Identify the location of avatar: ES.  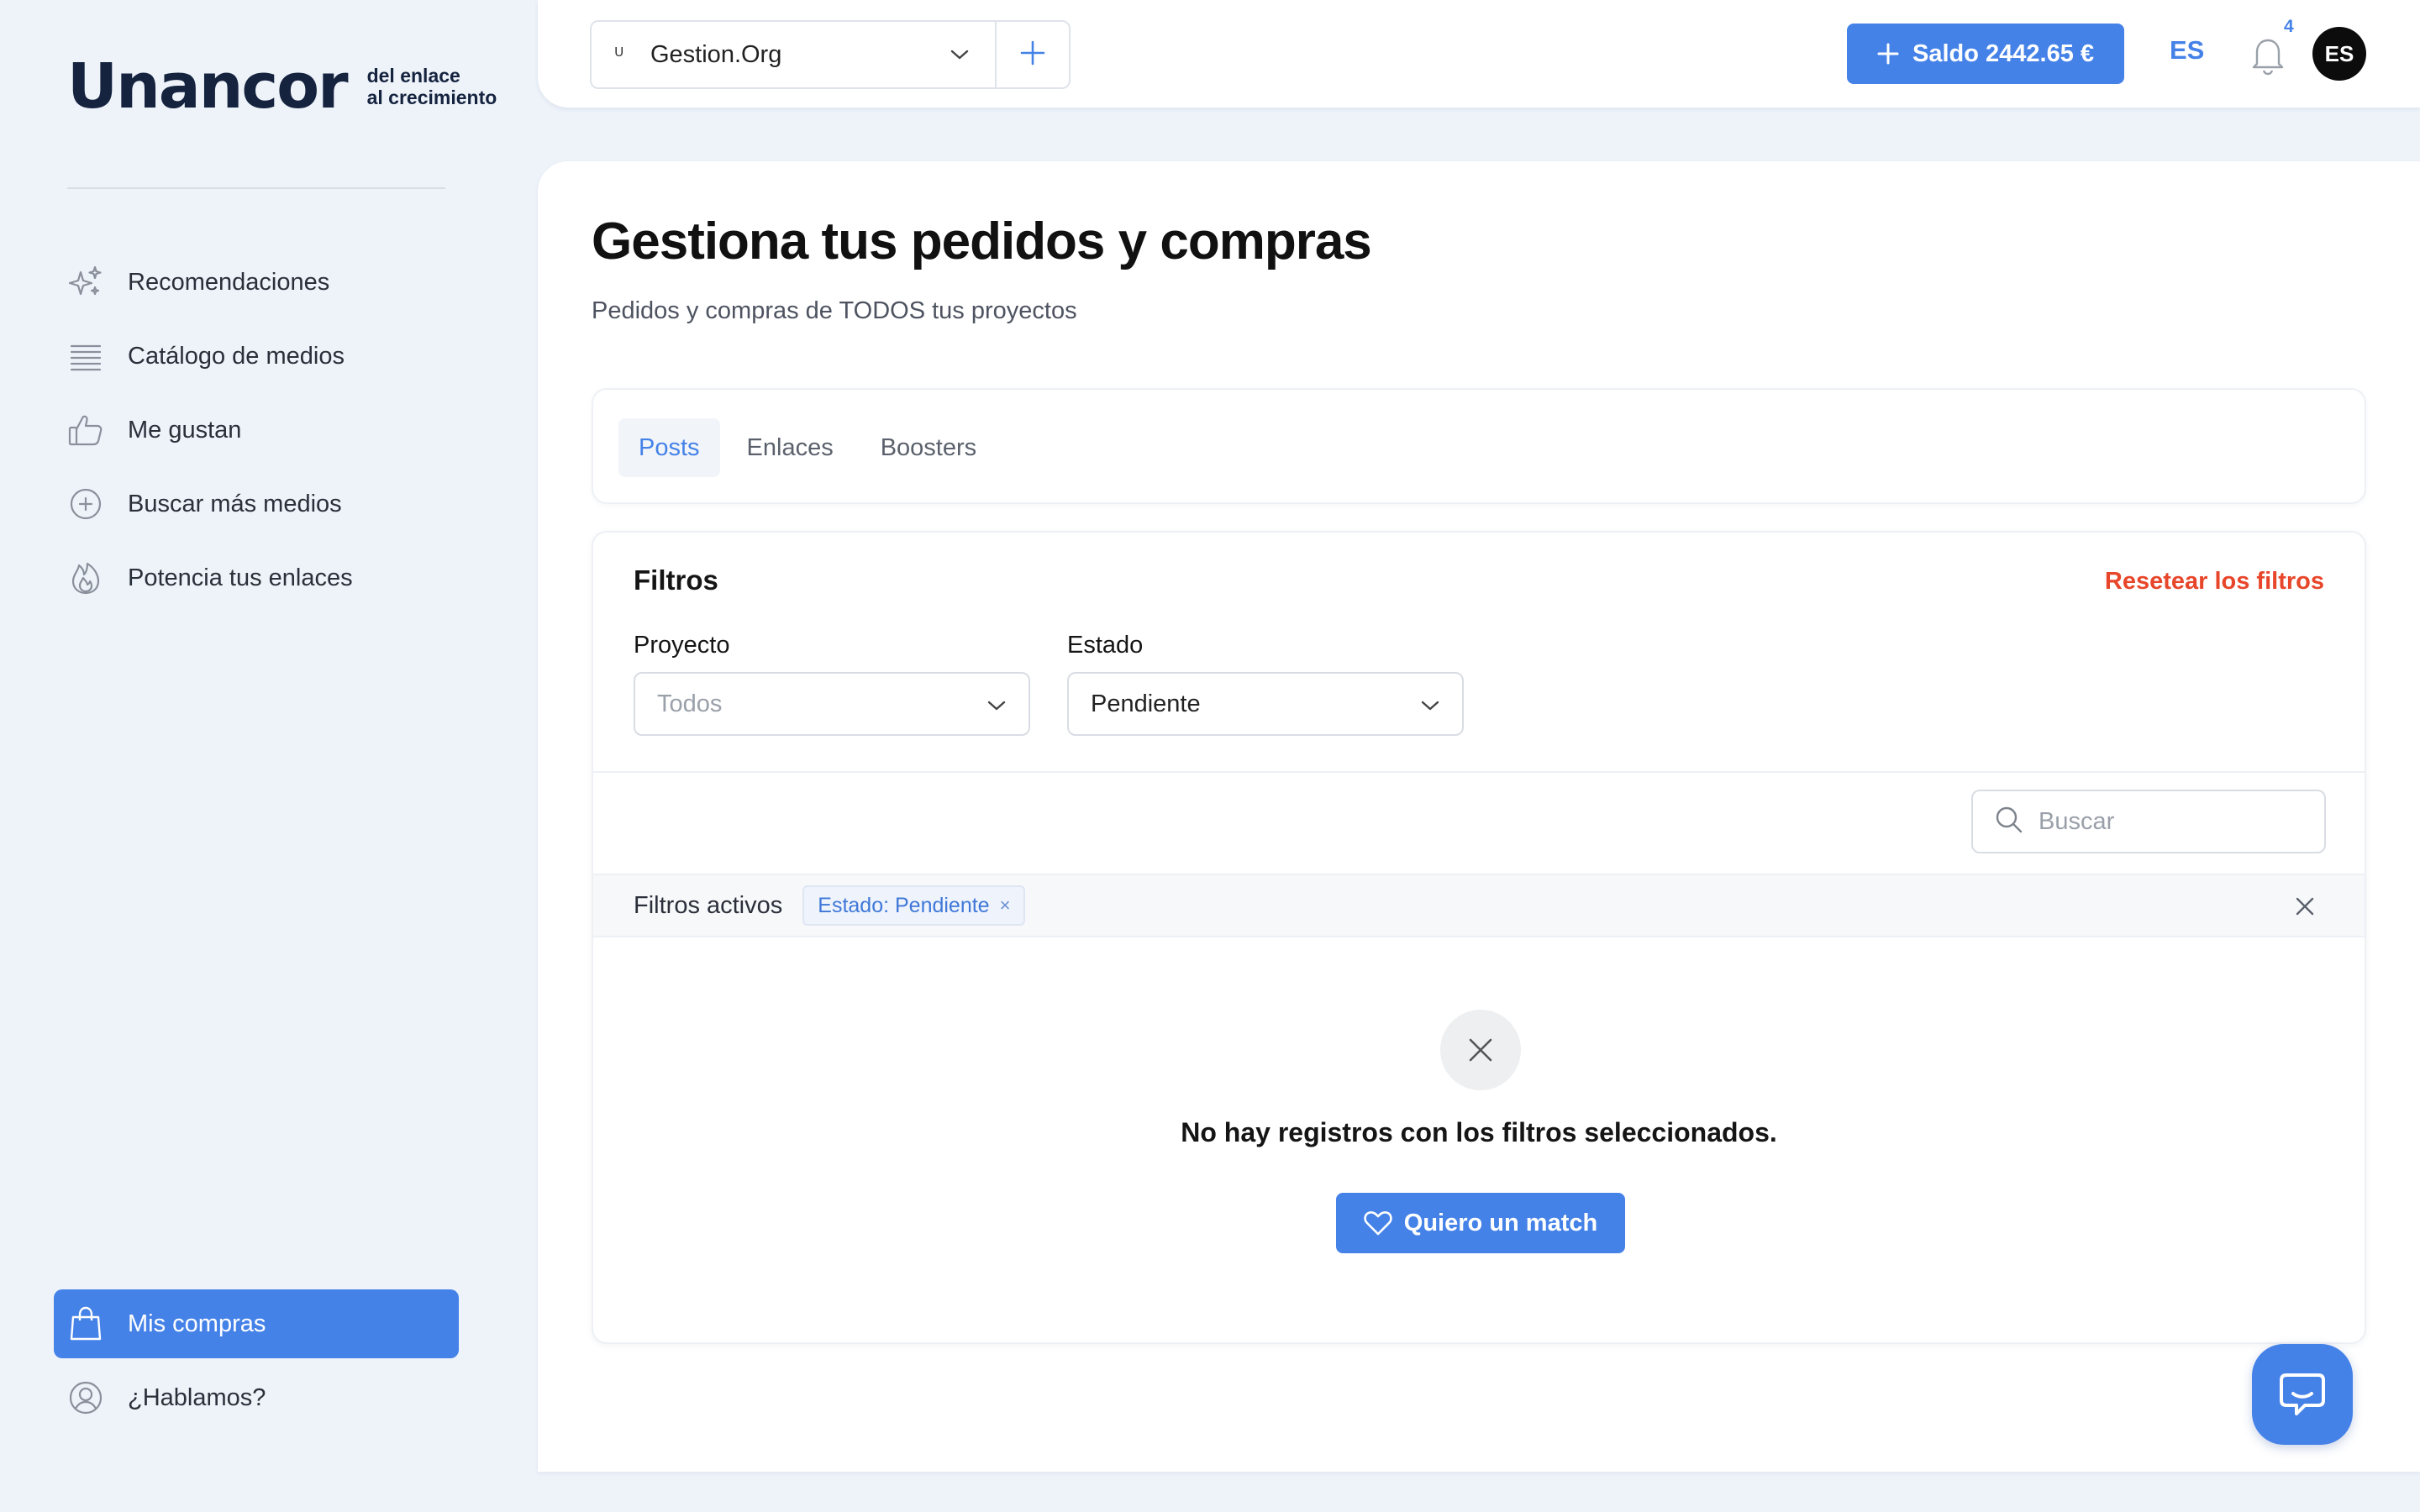
(2339, 54).